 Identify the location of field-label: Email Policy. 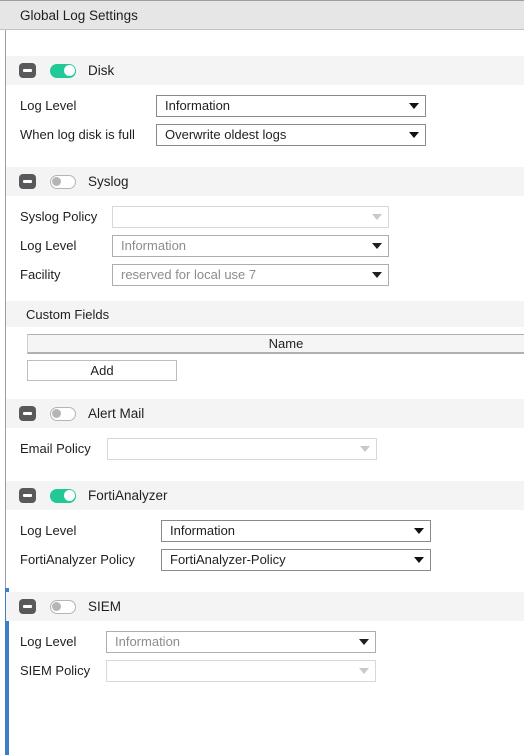
(55, 448).